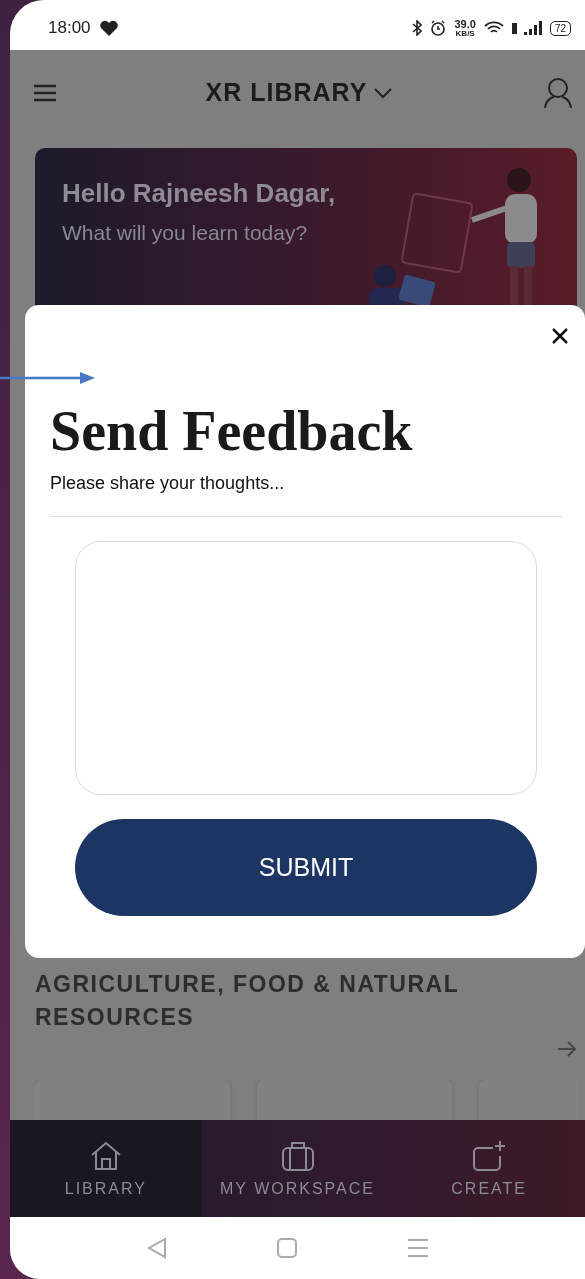  I want to click on briefcase-icon, so click(297, 1155).